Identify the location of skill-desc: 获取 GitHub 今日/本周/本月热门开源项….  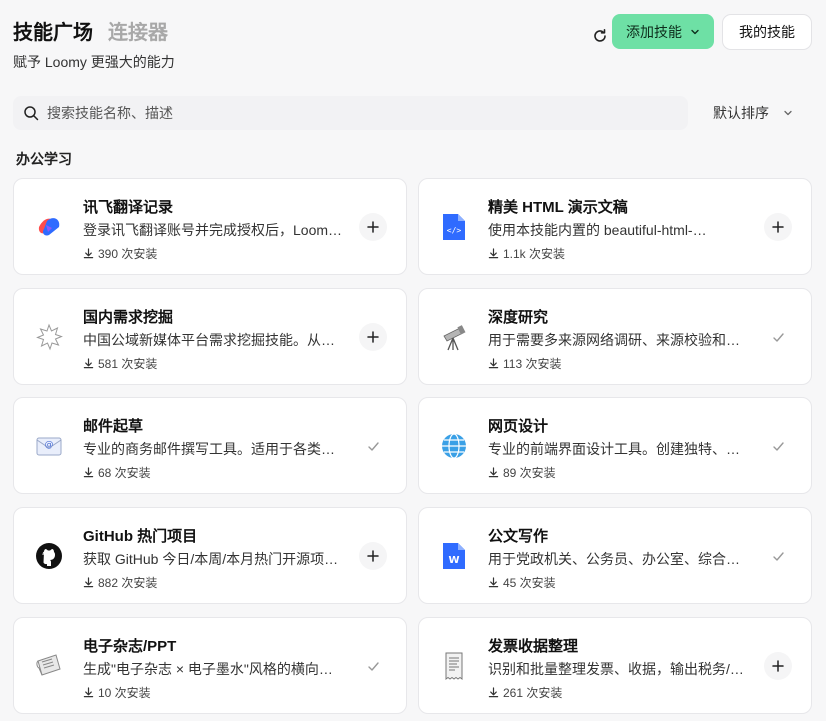
(211, 559).